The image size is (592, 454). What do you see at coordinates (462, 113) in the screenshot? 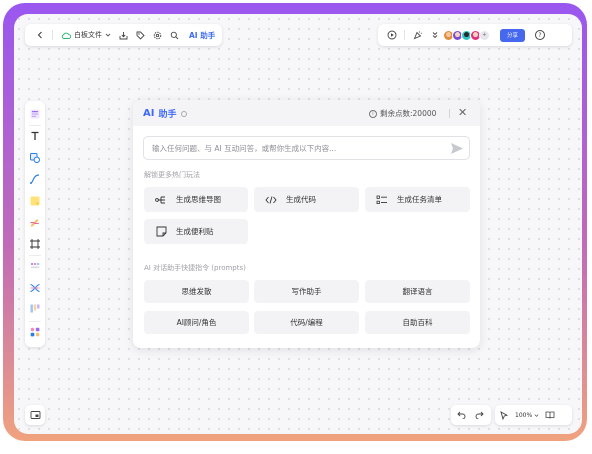
I see `close-icon: ✕` at bounding box center [462, 113].